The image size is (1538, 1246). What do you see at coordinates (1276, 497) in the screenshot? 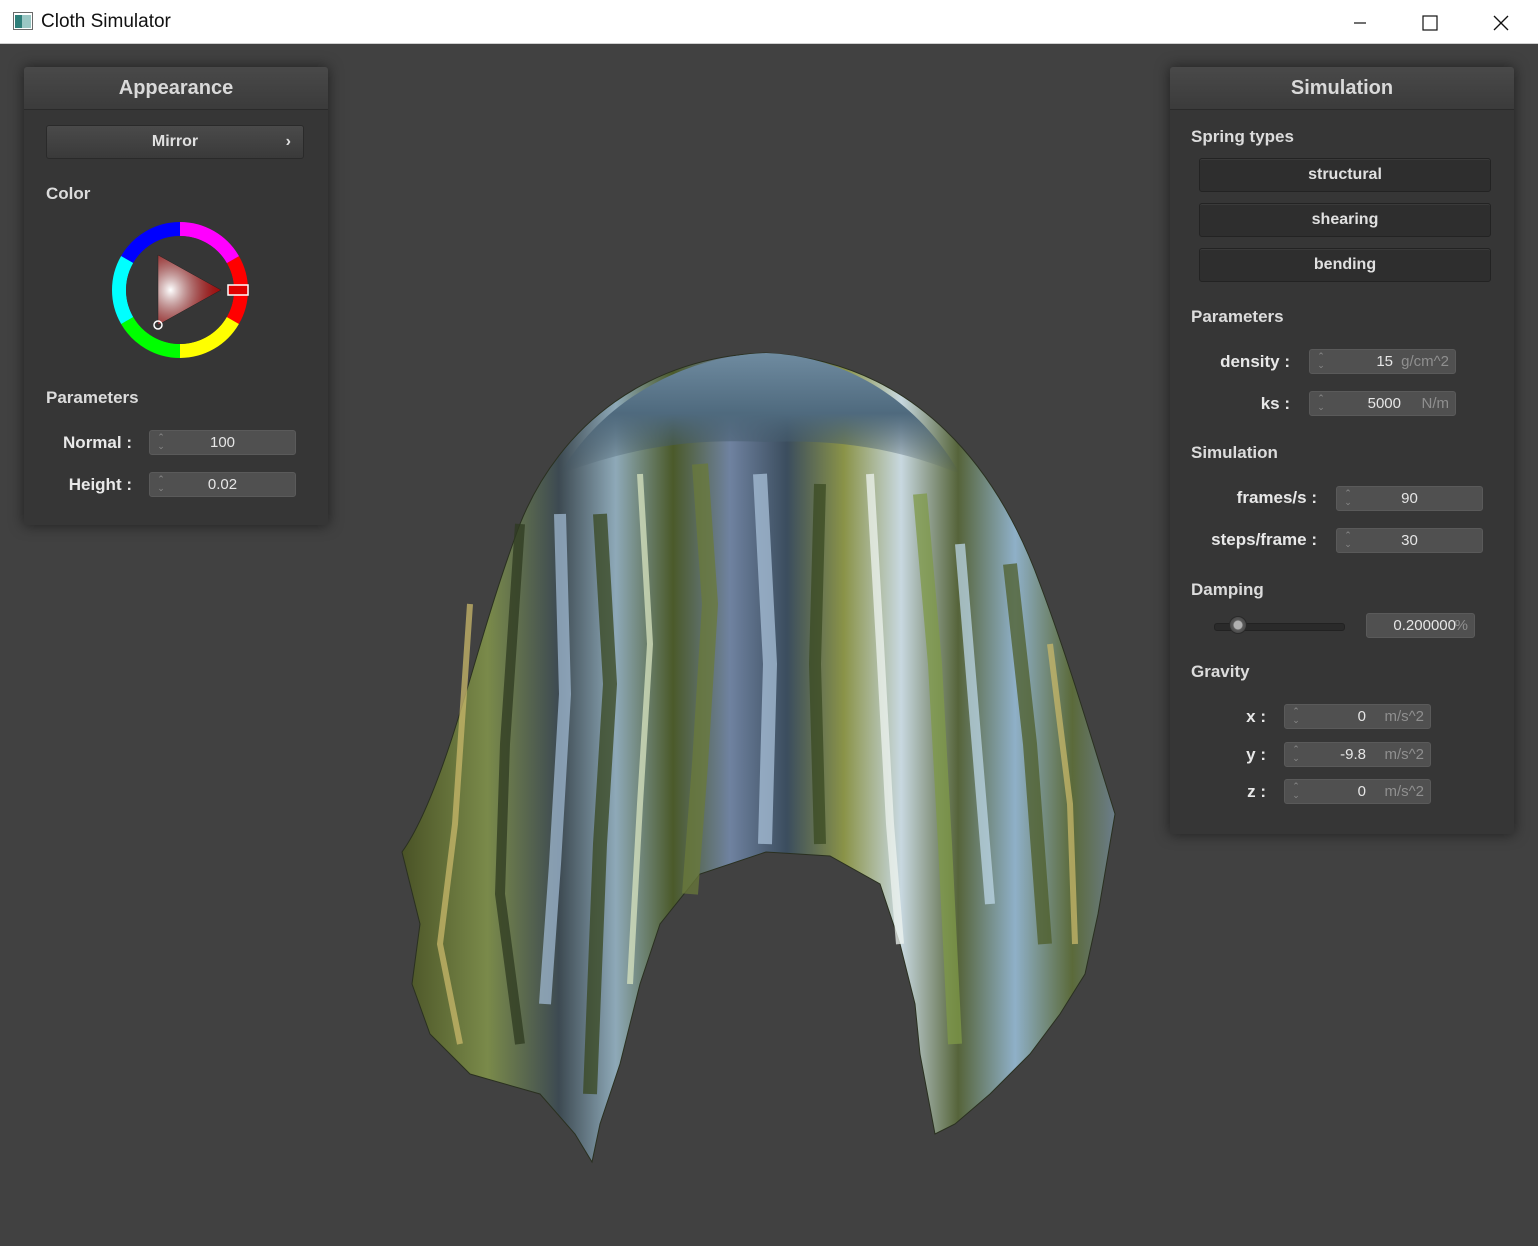
I see `fps-label: frames/s :` at bounding box center [1276, 497].